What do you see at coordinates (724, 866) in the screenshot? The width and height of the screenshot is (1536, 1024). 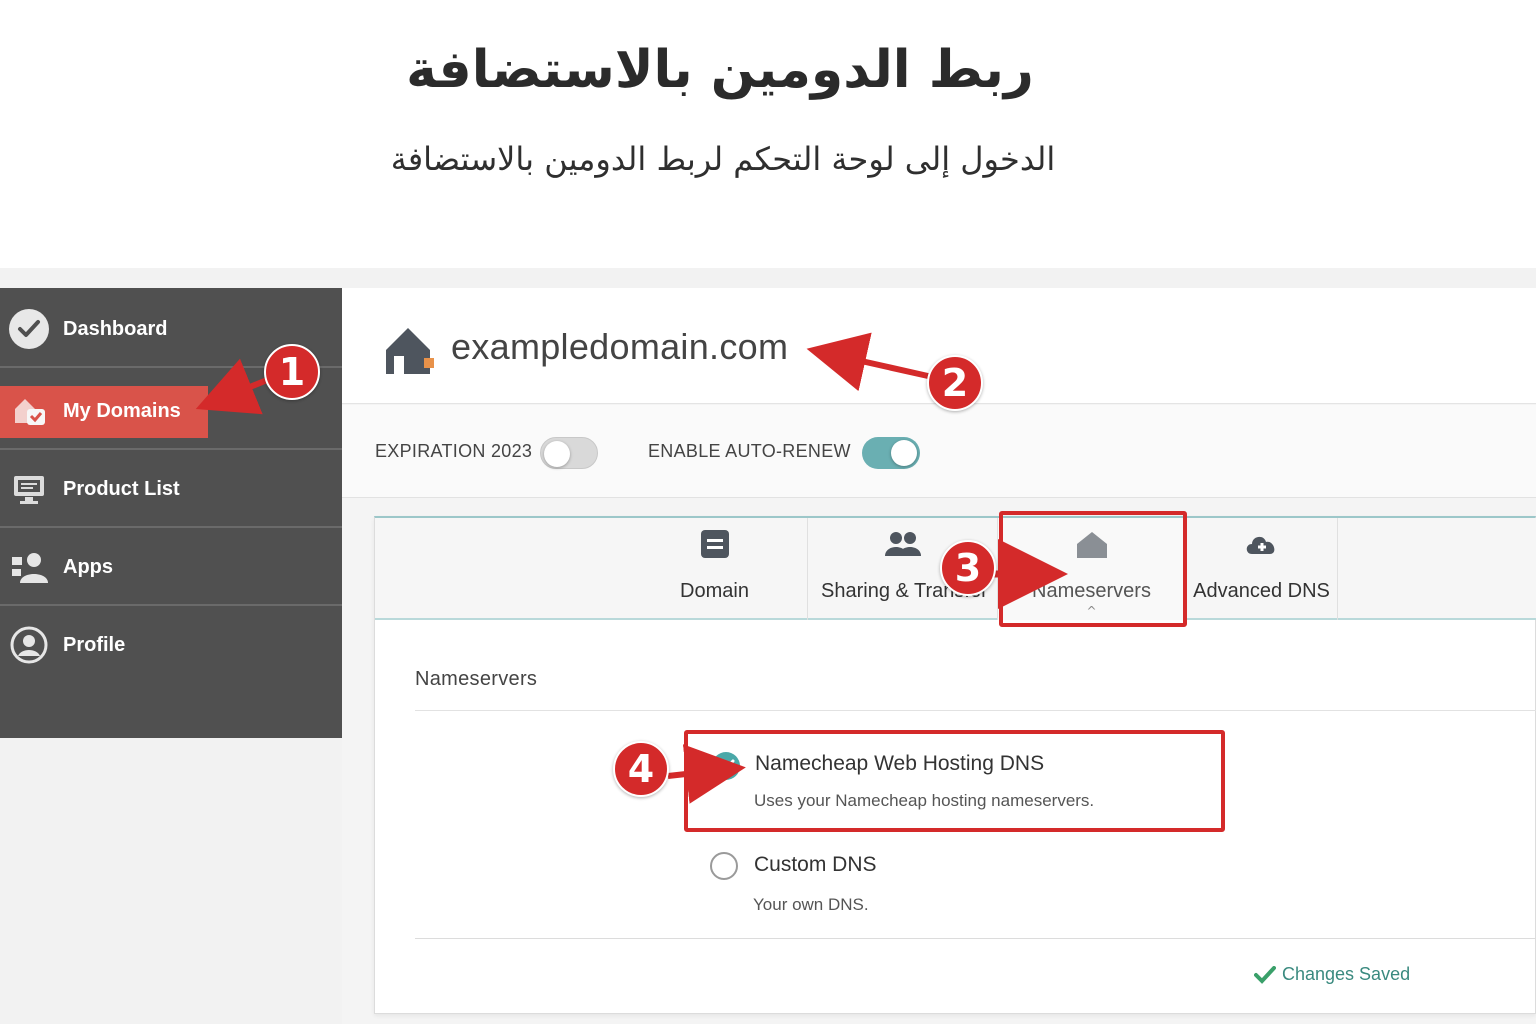 I see `radio-custom-dns` at bounding box center [724, 866].